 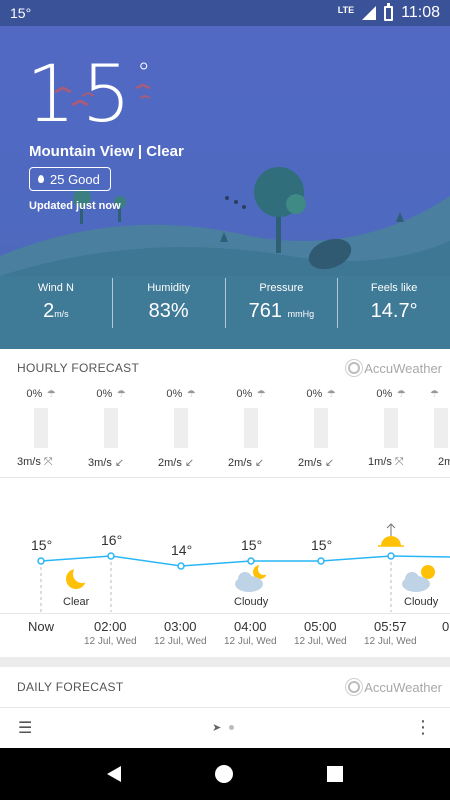 I want to click on hour-label: Now, so click(x=41, y=626).